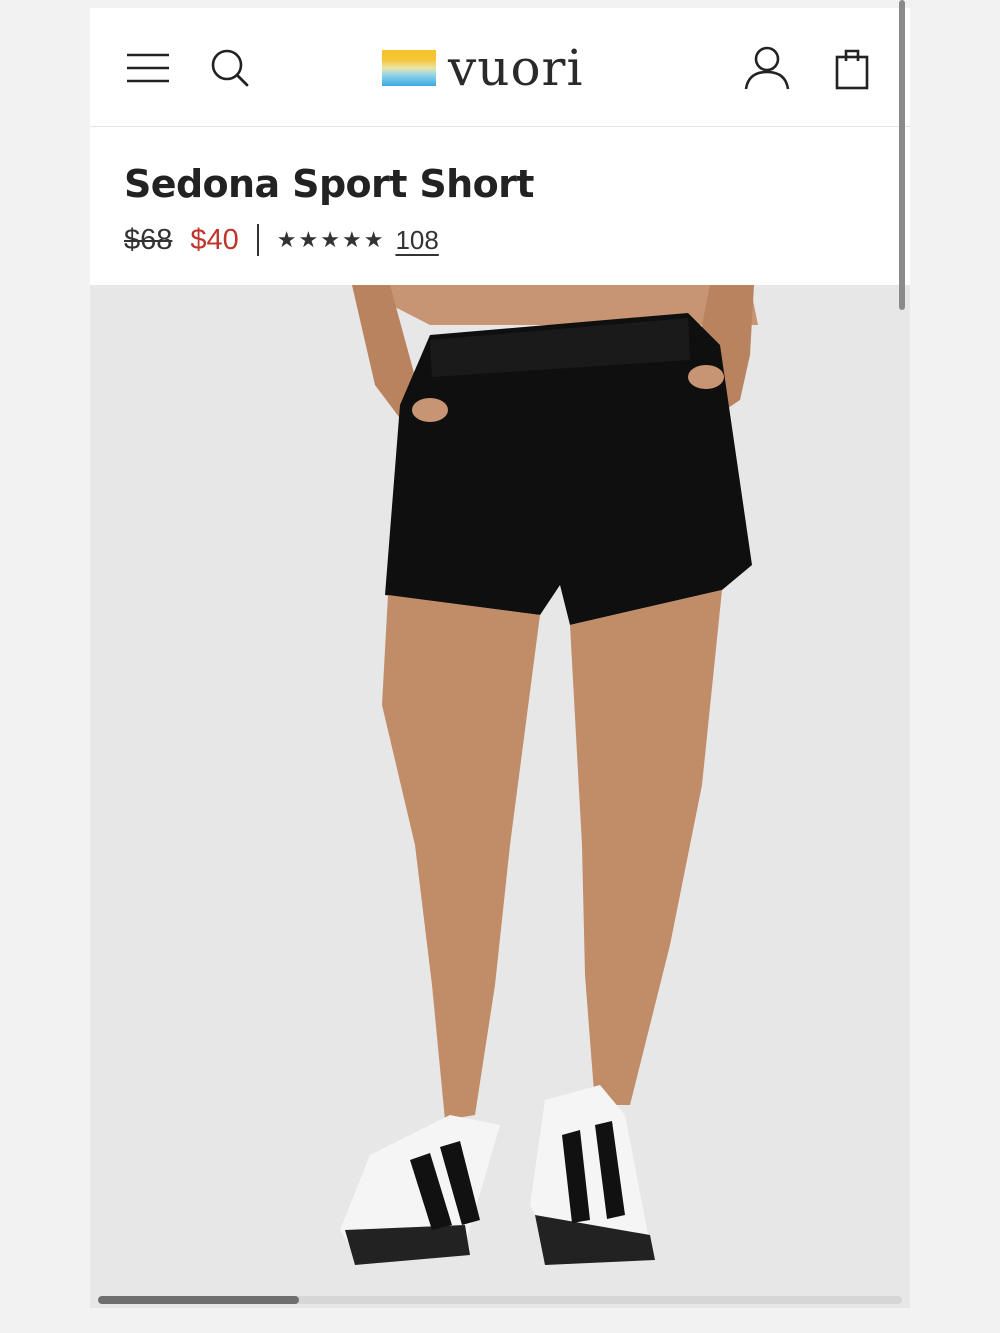 This screenshot has width=1000, height=1333. I want to click on logo-mark, so click(409, 68).